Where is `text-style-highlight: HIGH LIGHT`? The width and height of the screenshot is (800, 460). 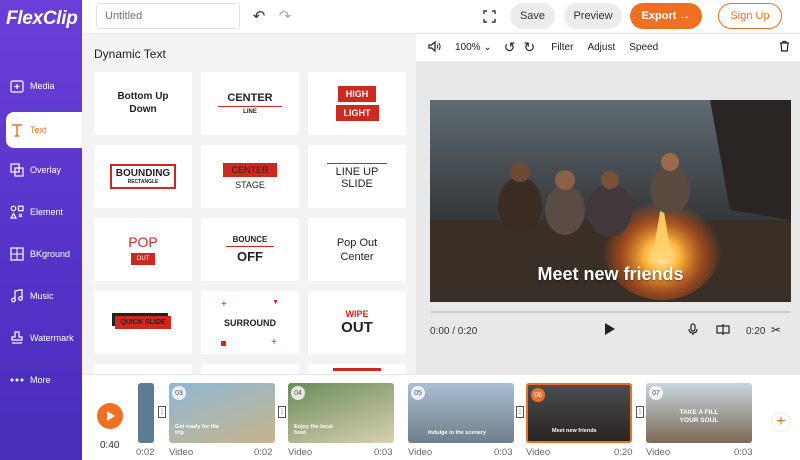 text-style-highlight: HIGH LIGHT is located at coordinates (357, 103).